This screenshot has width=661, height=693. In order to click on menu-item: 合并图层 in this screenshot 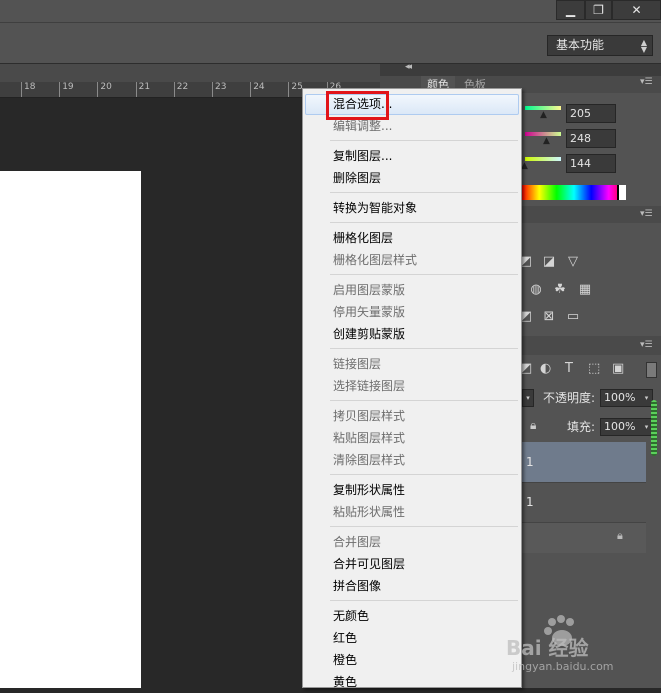, I will do `click(357, 542)`.